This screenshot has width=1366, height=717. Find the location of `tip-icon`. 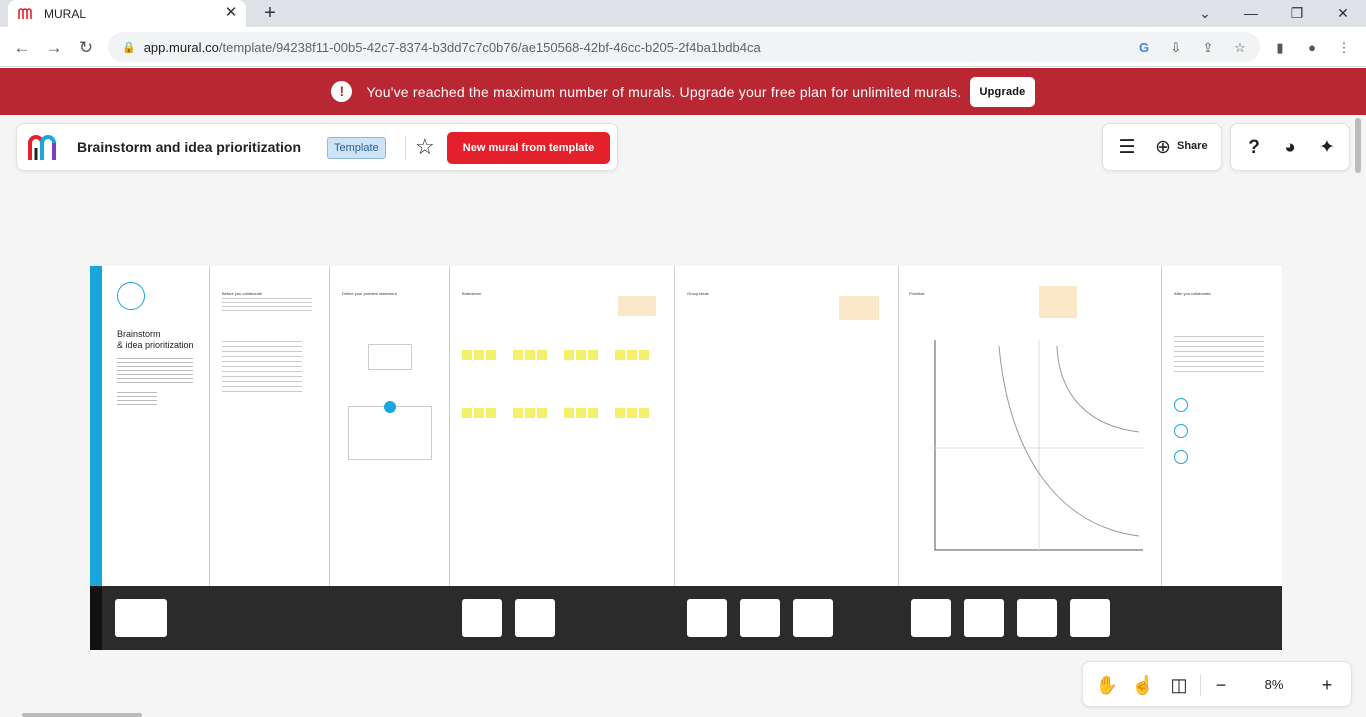

tip-icon is located at coordinates (390, 407).